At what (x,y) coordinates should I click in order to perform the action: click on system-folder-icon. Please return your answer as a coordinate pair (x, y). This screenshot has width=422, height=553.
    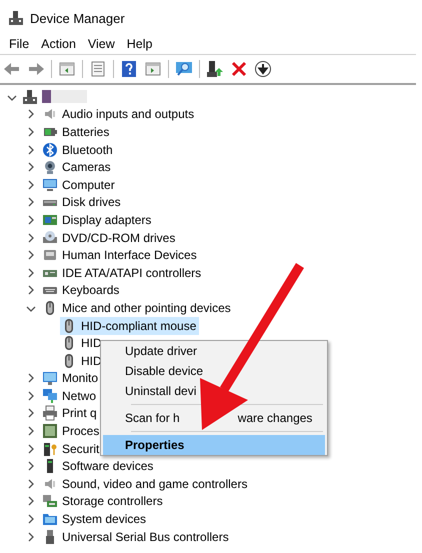
    Looking at the image, I should click on (50, 519).